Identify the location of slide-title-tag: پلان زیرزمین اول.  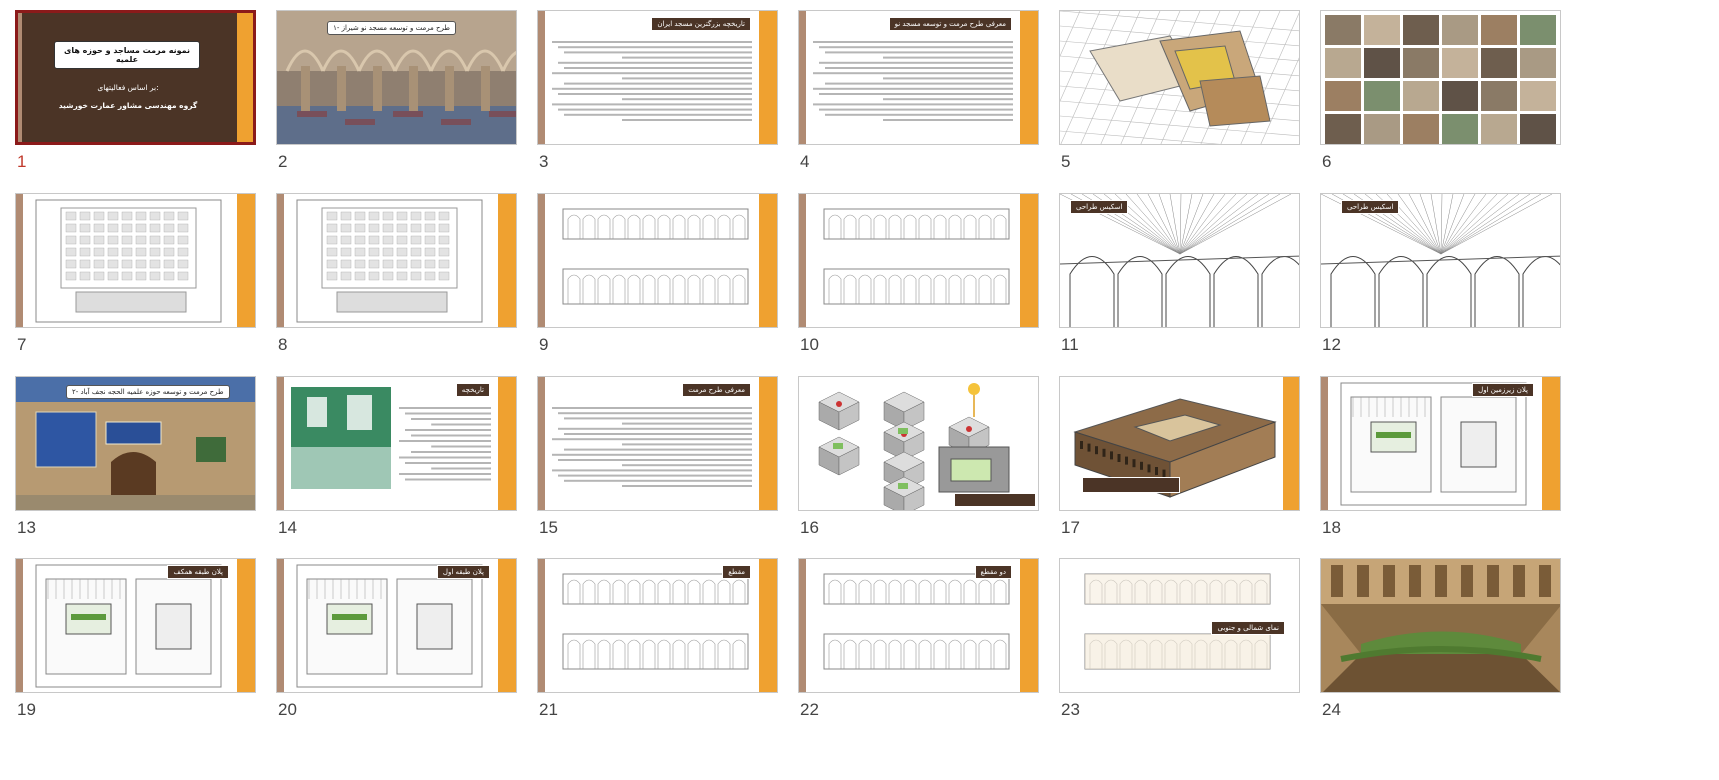
(1503, 390).